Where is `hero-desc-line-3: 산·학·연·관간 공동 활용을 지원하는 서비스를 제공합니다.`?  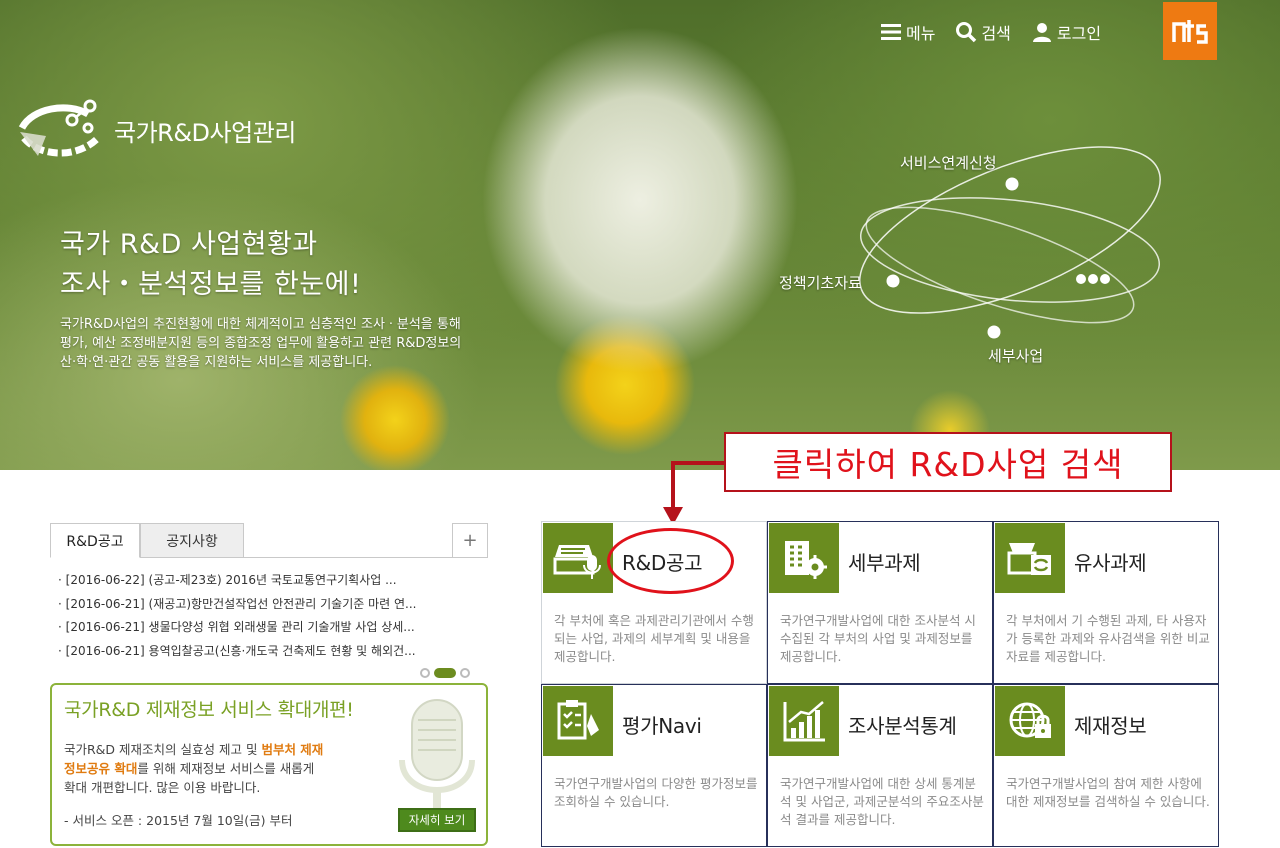
hero-desc-line-3: 산·학·연·관간 공동 활용을 지원하는 서비스를 제공합니다. is located at coordinates (216, 362).